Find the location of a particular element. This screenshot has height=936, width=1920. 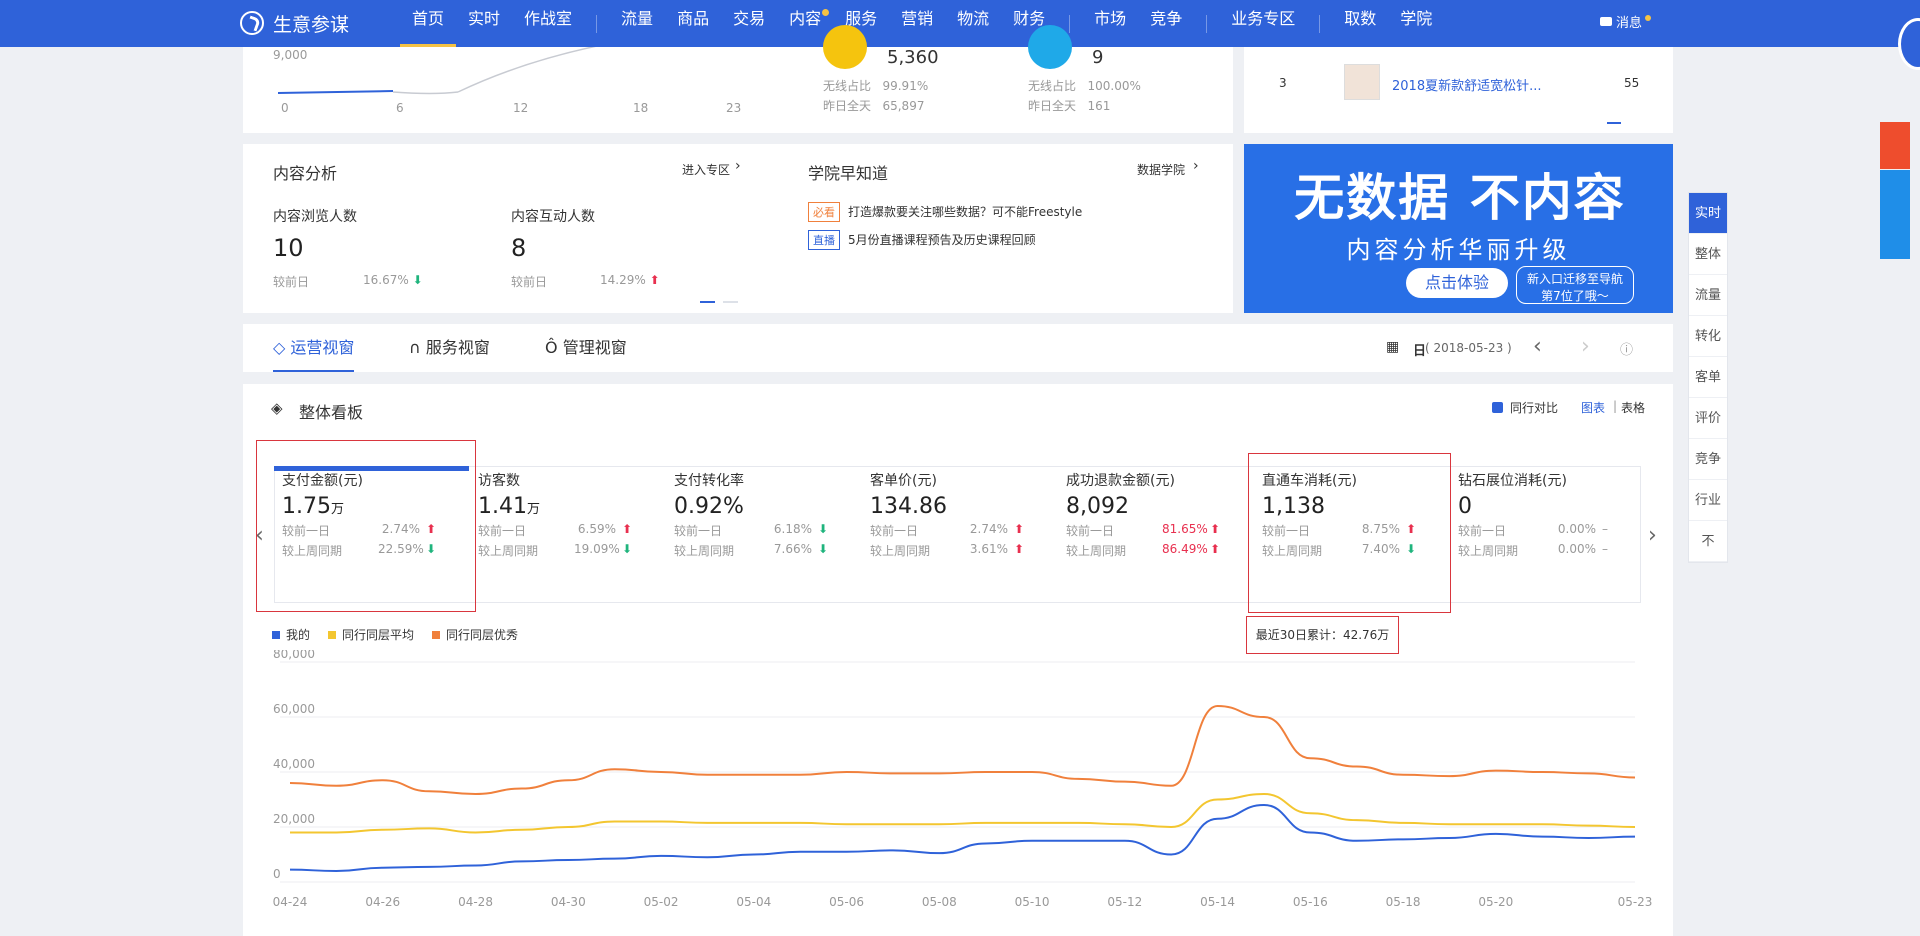

nav-academy: 学院 is located at coordinates (1416, 23).